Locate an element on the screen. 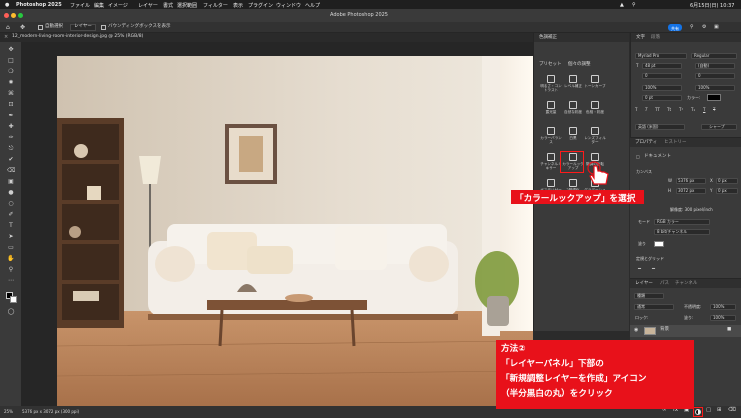  presets-label: プリセット is located at coordinates (550, 65).